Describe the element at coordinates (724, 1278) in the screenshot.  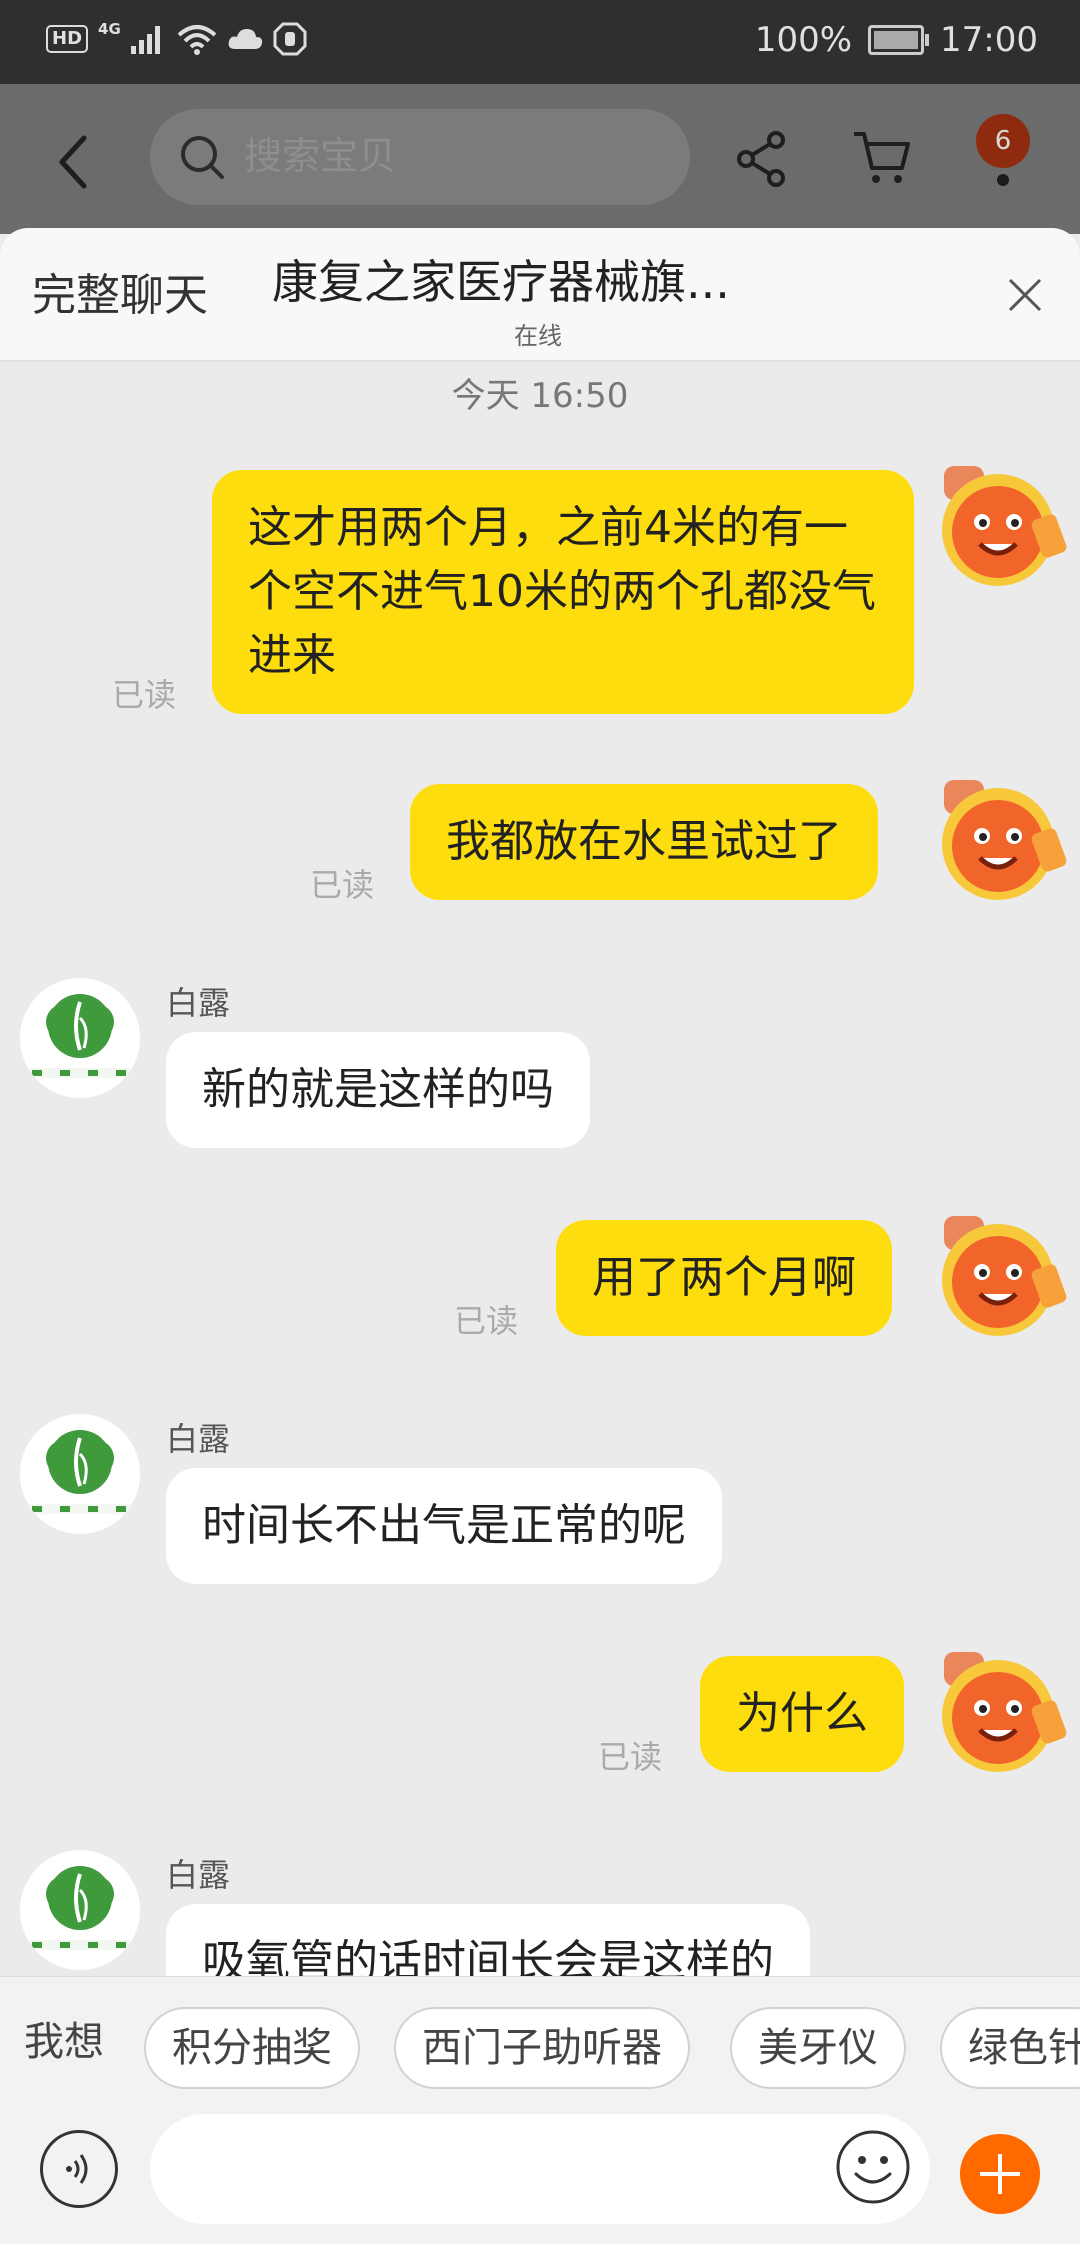
I see `message-bubble-outgoing: 用了两个月啊` at that location.